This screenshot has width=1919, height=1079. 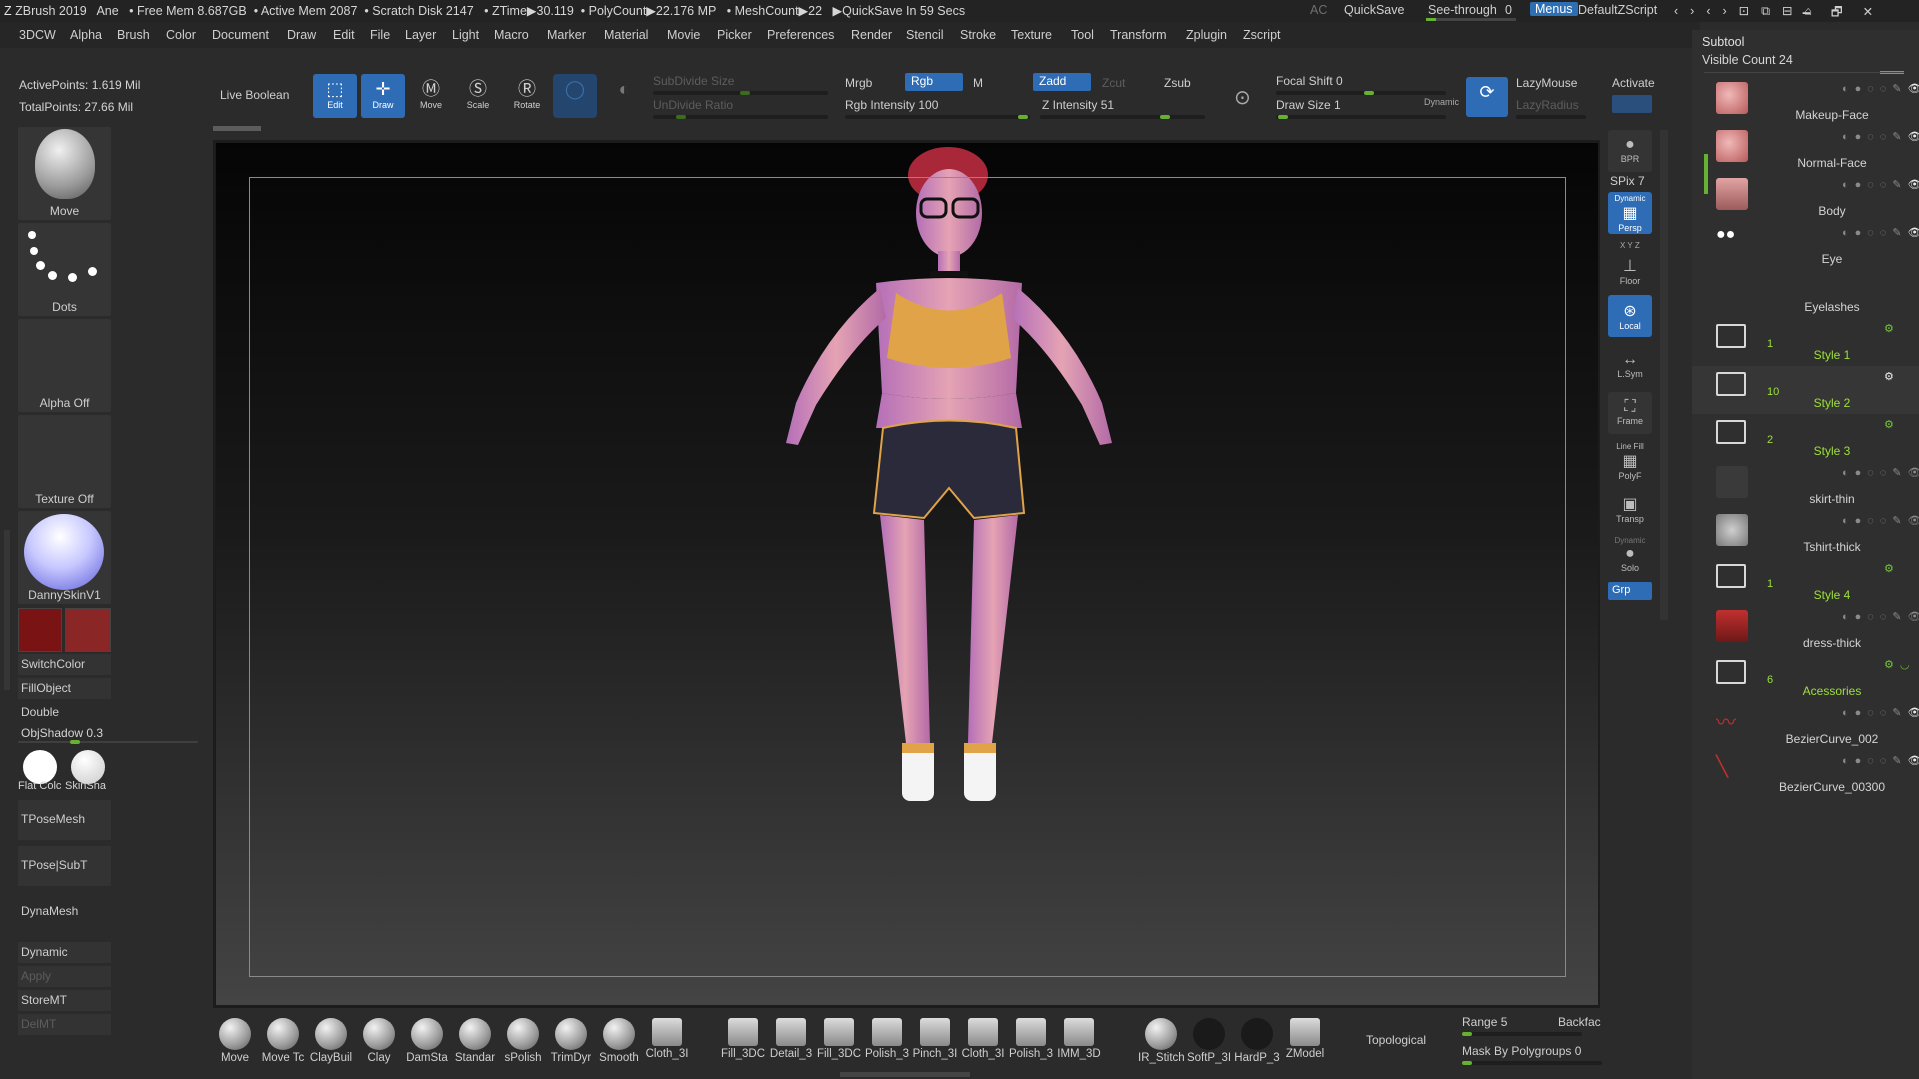 What do you see at coordinates (1630, 509) in the screenshot?
I see `transp-button: ▣ Transp` at bounding box center [1630, 509].